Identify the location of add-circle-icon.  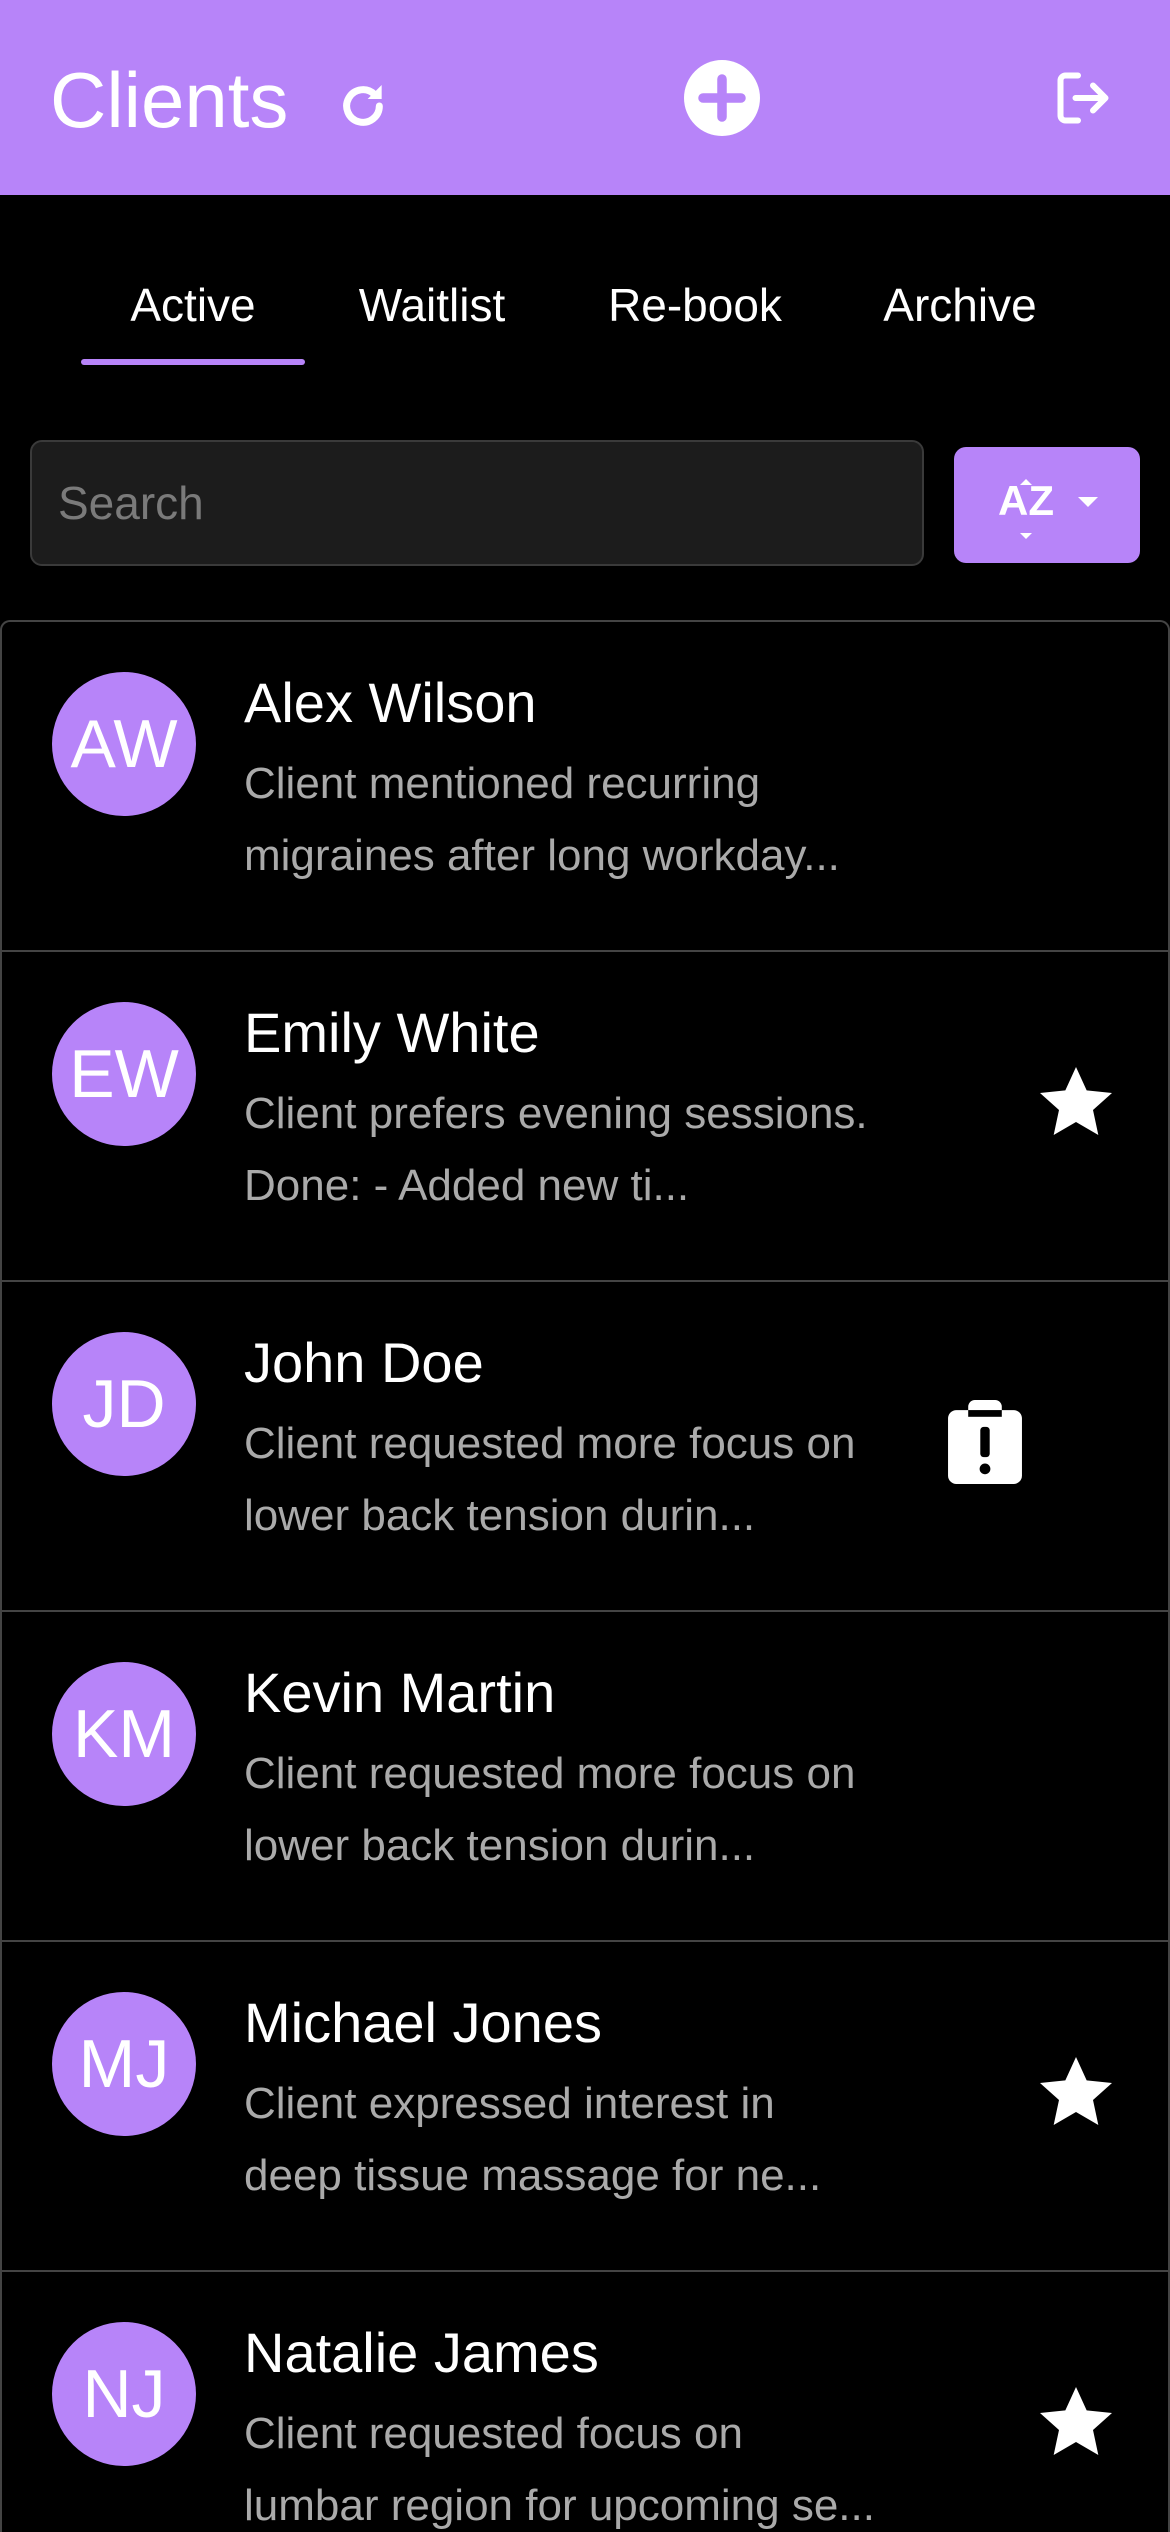
(722, 98).